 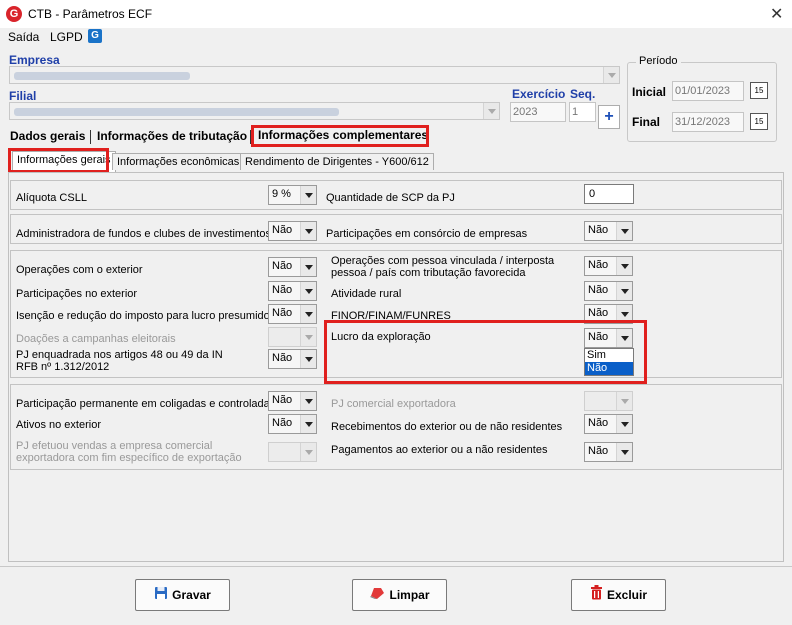 I want to click on oper-exterior-label: Operações com o exterior, so click(x=79, y=270).